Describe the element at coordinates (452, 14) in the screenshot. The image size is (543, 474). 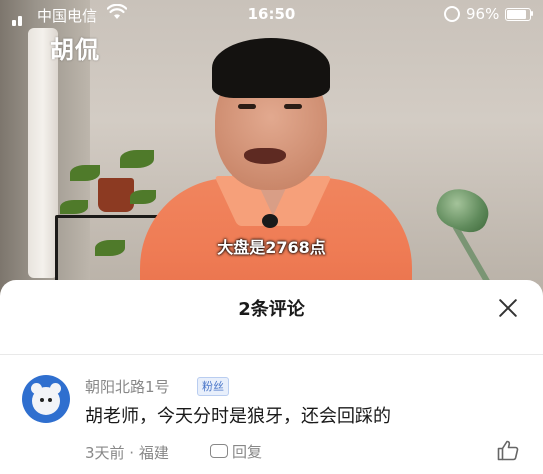
I see `orientation-lock-icon` at that location.